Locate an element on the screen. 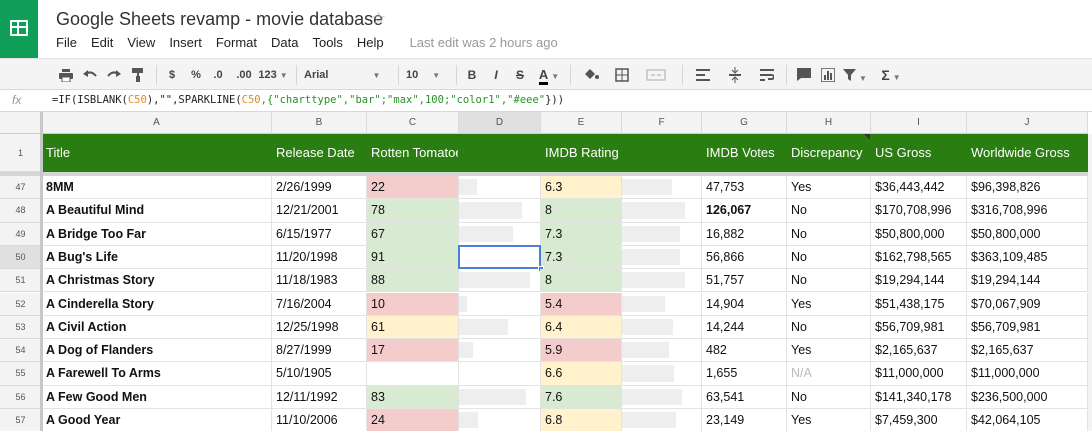  cell-rotten-tomatoes-rating: 67 is located at coordinates (413, 234).